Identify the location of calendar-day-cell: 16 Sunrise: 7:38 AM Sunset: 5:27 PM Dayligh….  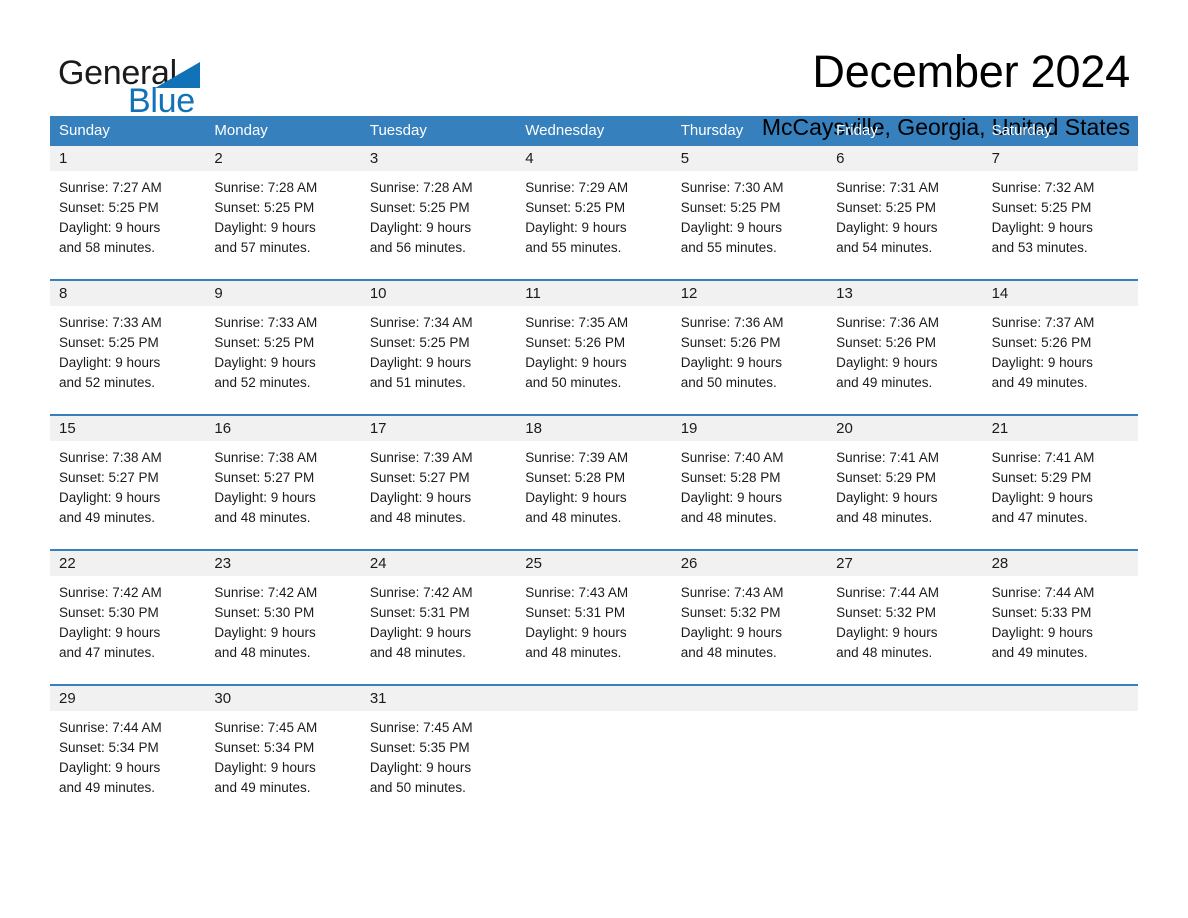
(283, 482).